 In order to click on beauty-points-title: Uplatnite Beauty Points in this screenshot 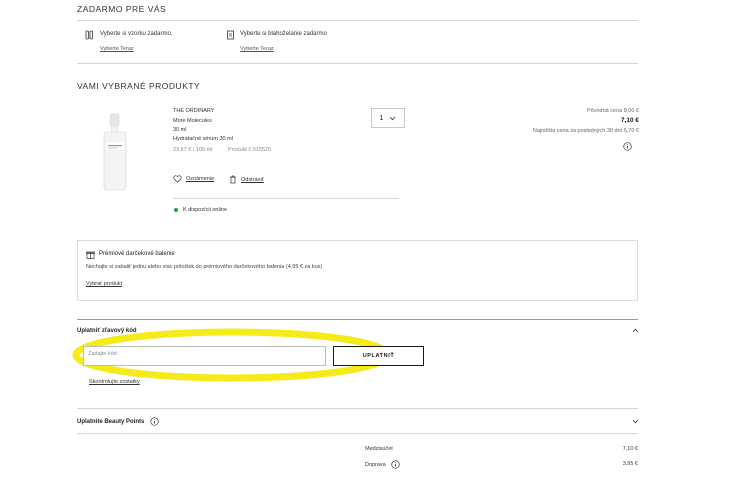, I will do `click(111, 421)`.